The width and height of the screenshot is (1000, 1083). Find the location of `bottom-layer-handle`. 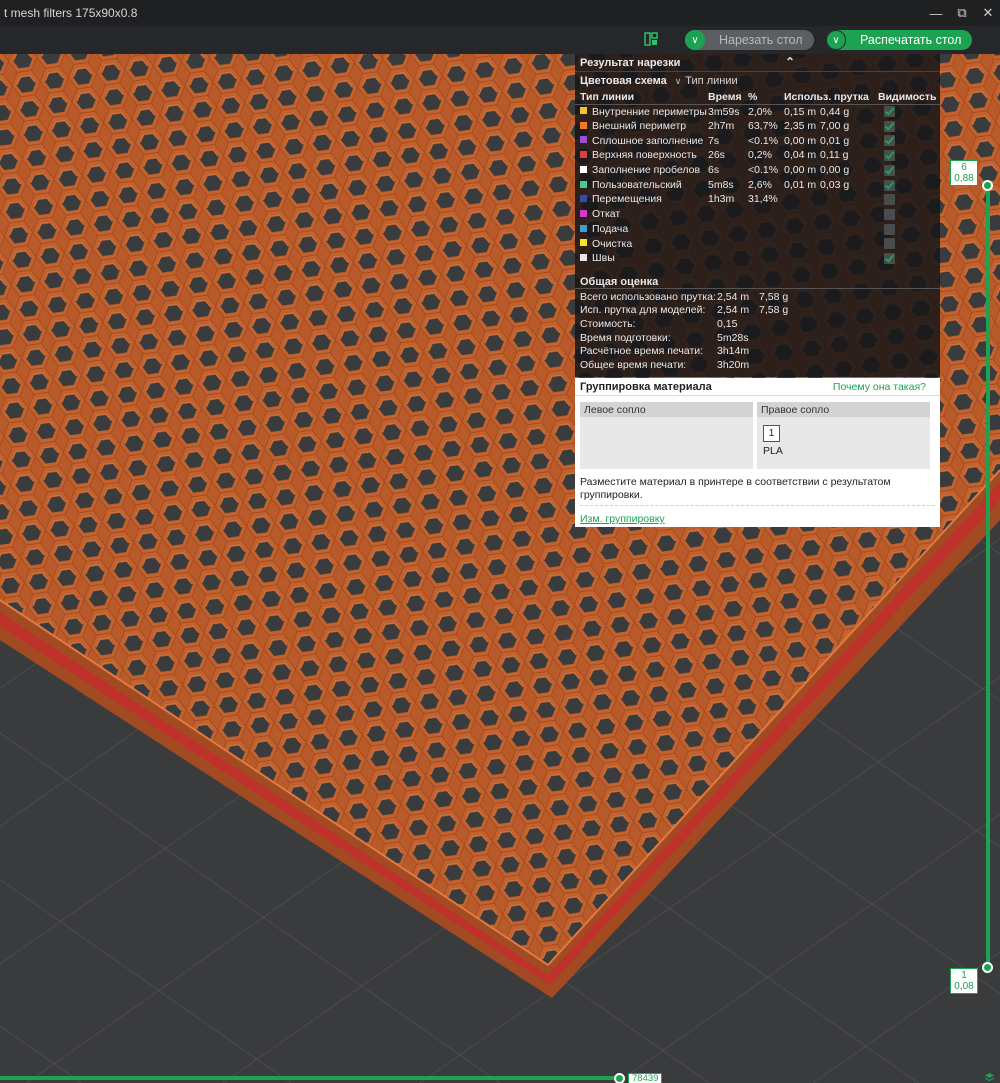

bottom-layer-handle is located at coordinates (987, 967).